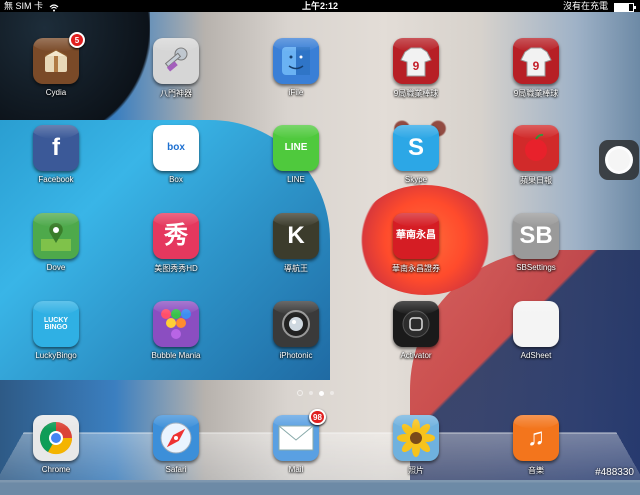 The height and width of the screenshot is (495, 640). Describe the element at coordinates (416, 438) in the screenshot. I see `sunflower-icon` at that location.